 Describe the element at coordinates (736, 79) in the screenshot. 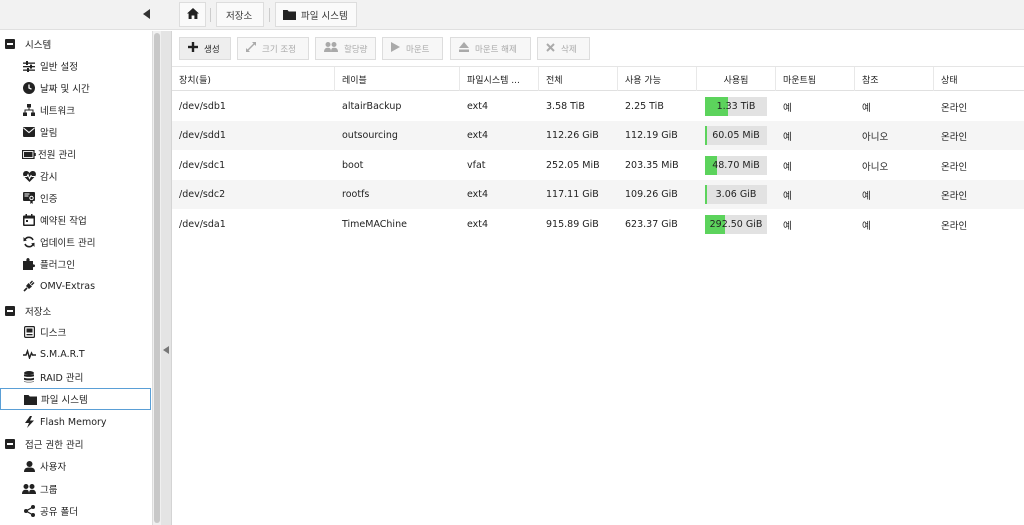

I see `column-header-used: 사용됨` at that location.